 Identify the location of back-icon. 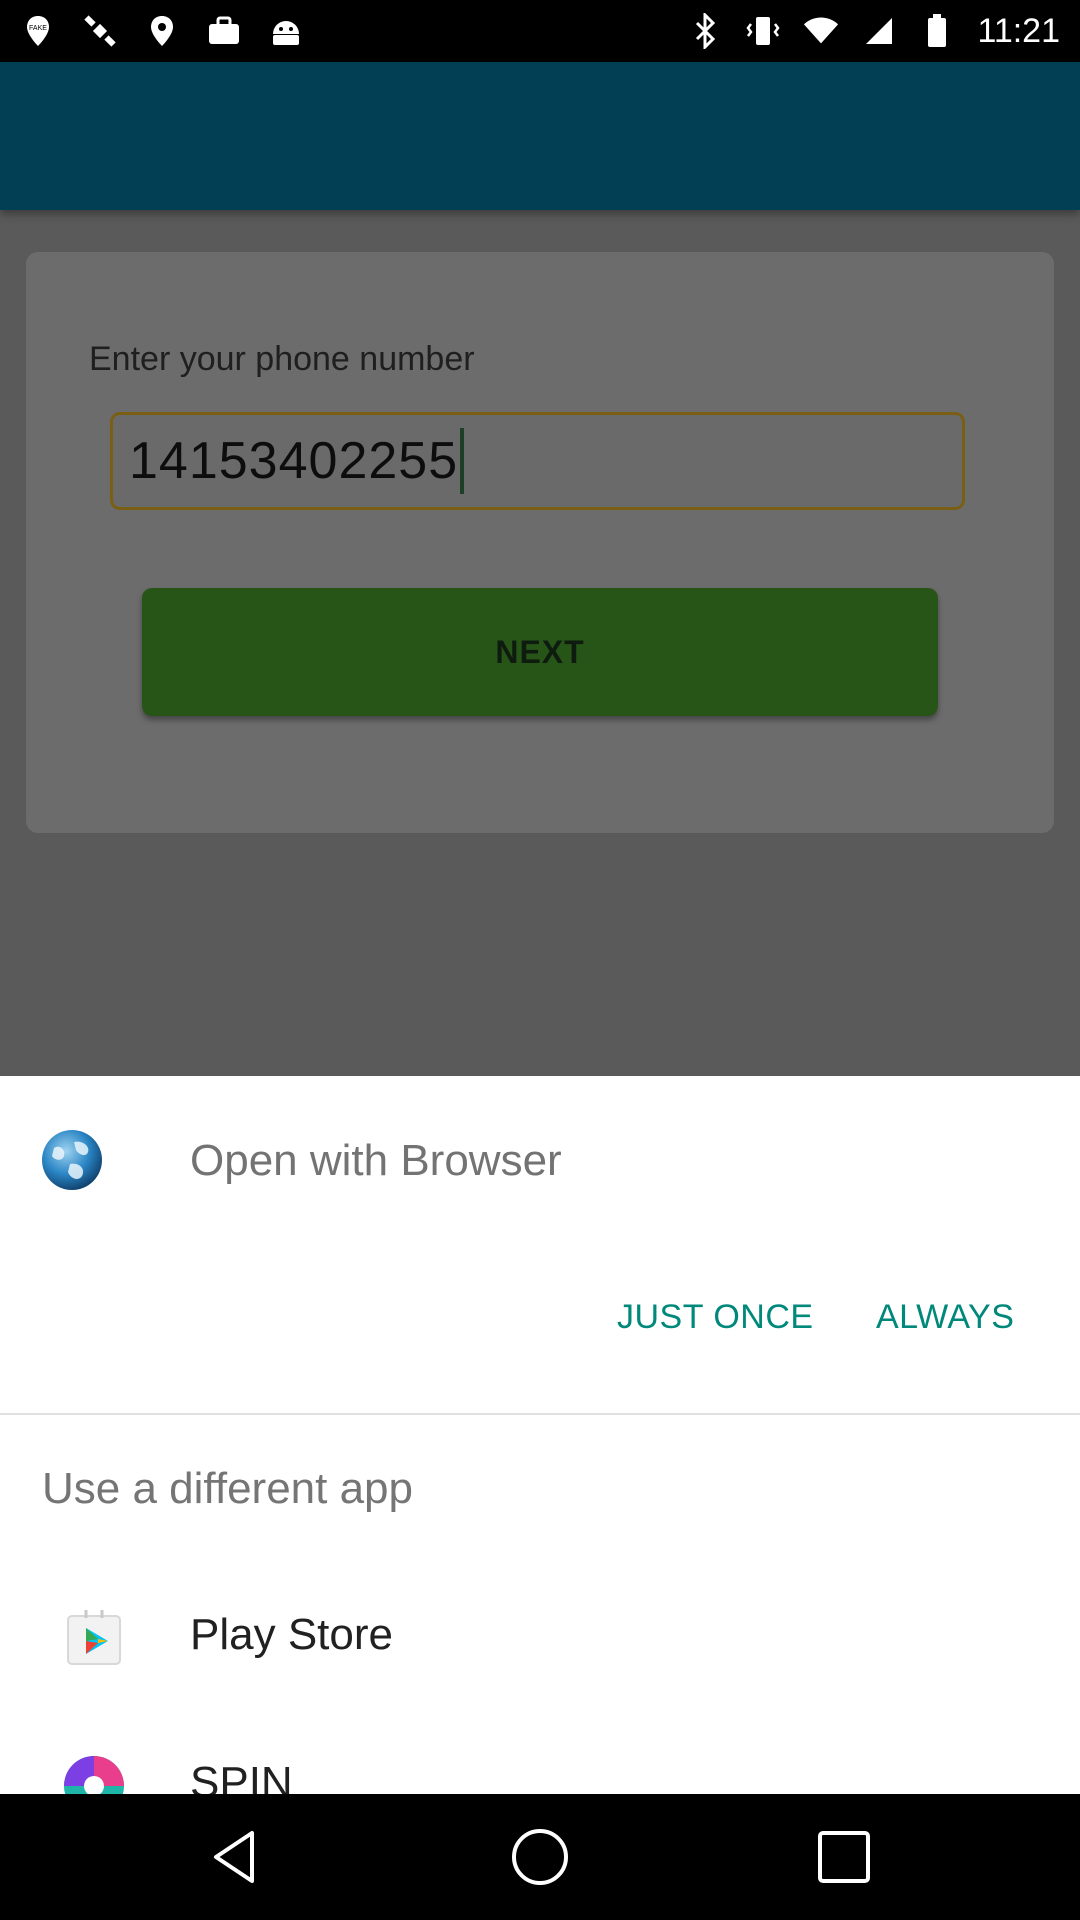
(238, 1857).